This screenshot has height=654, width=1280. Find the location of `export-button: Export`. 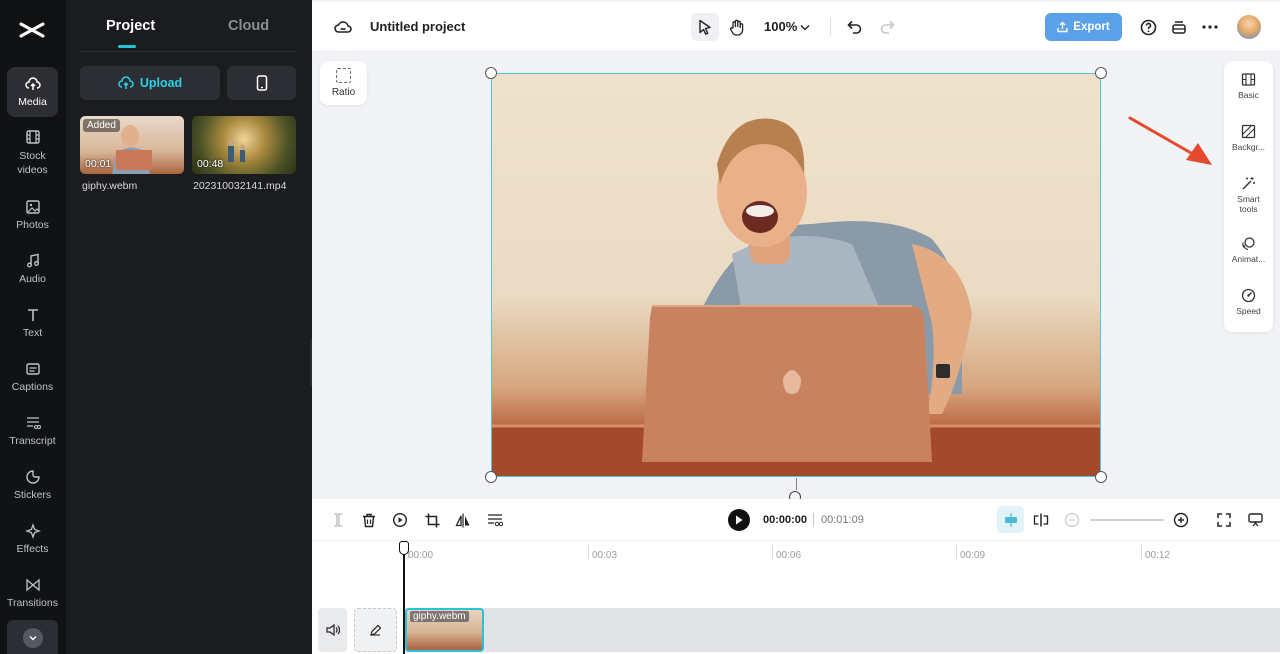

export-button: Export is located at coordinates (1083, 27).